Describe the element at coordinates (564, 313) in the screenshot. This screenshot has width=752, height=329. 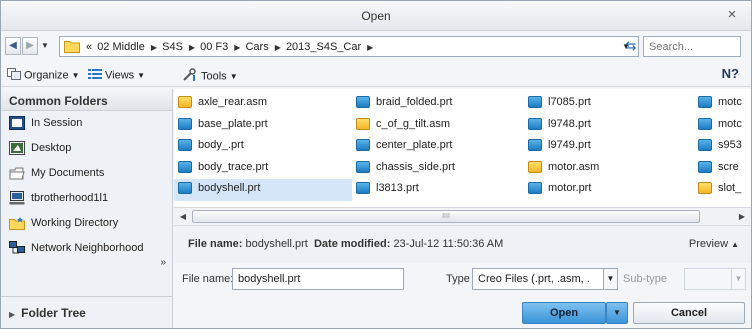
I see `open-button: Open` at that location.